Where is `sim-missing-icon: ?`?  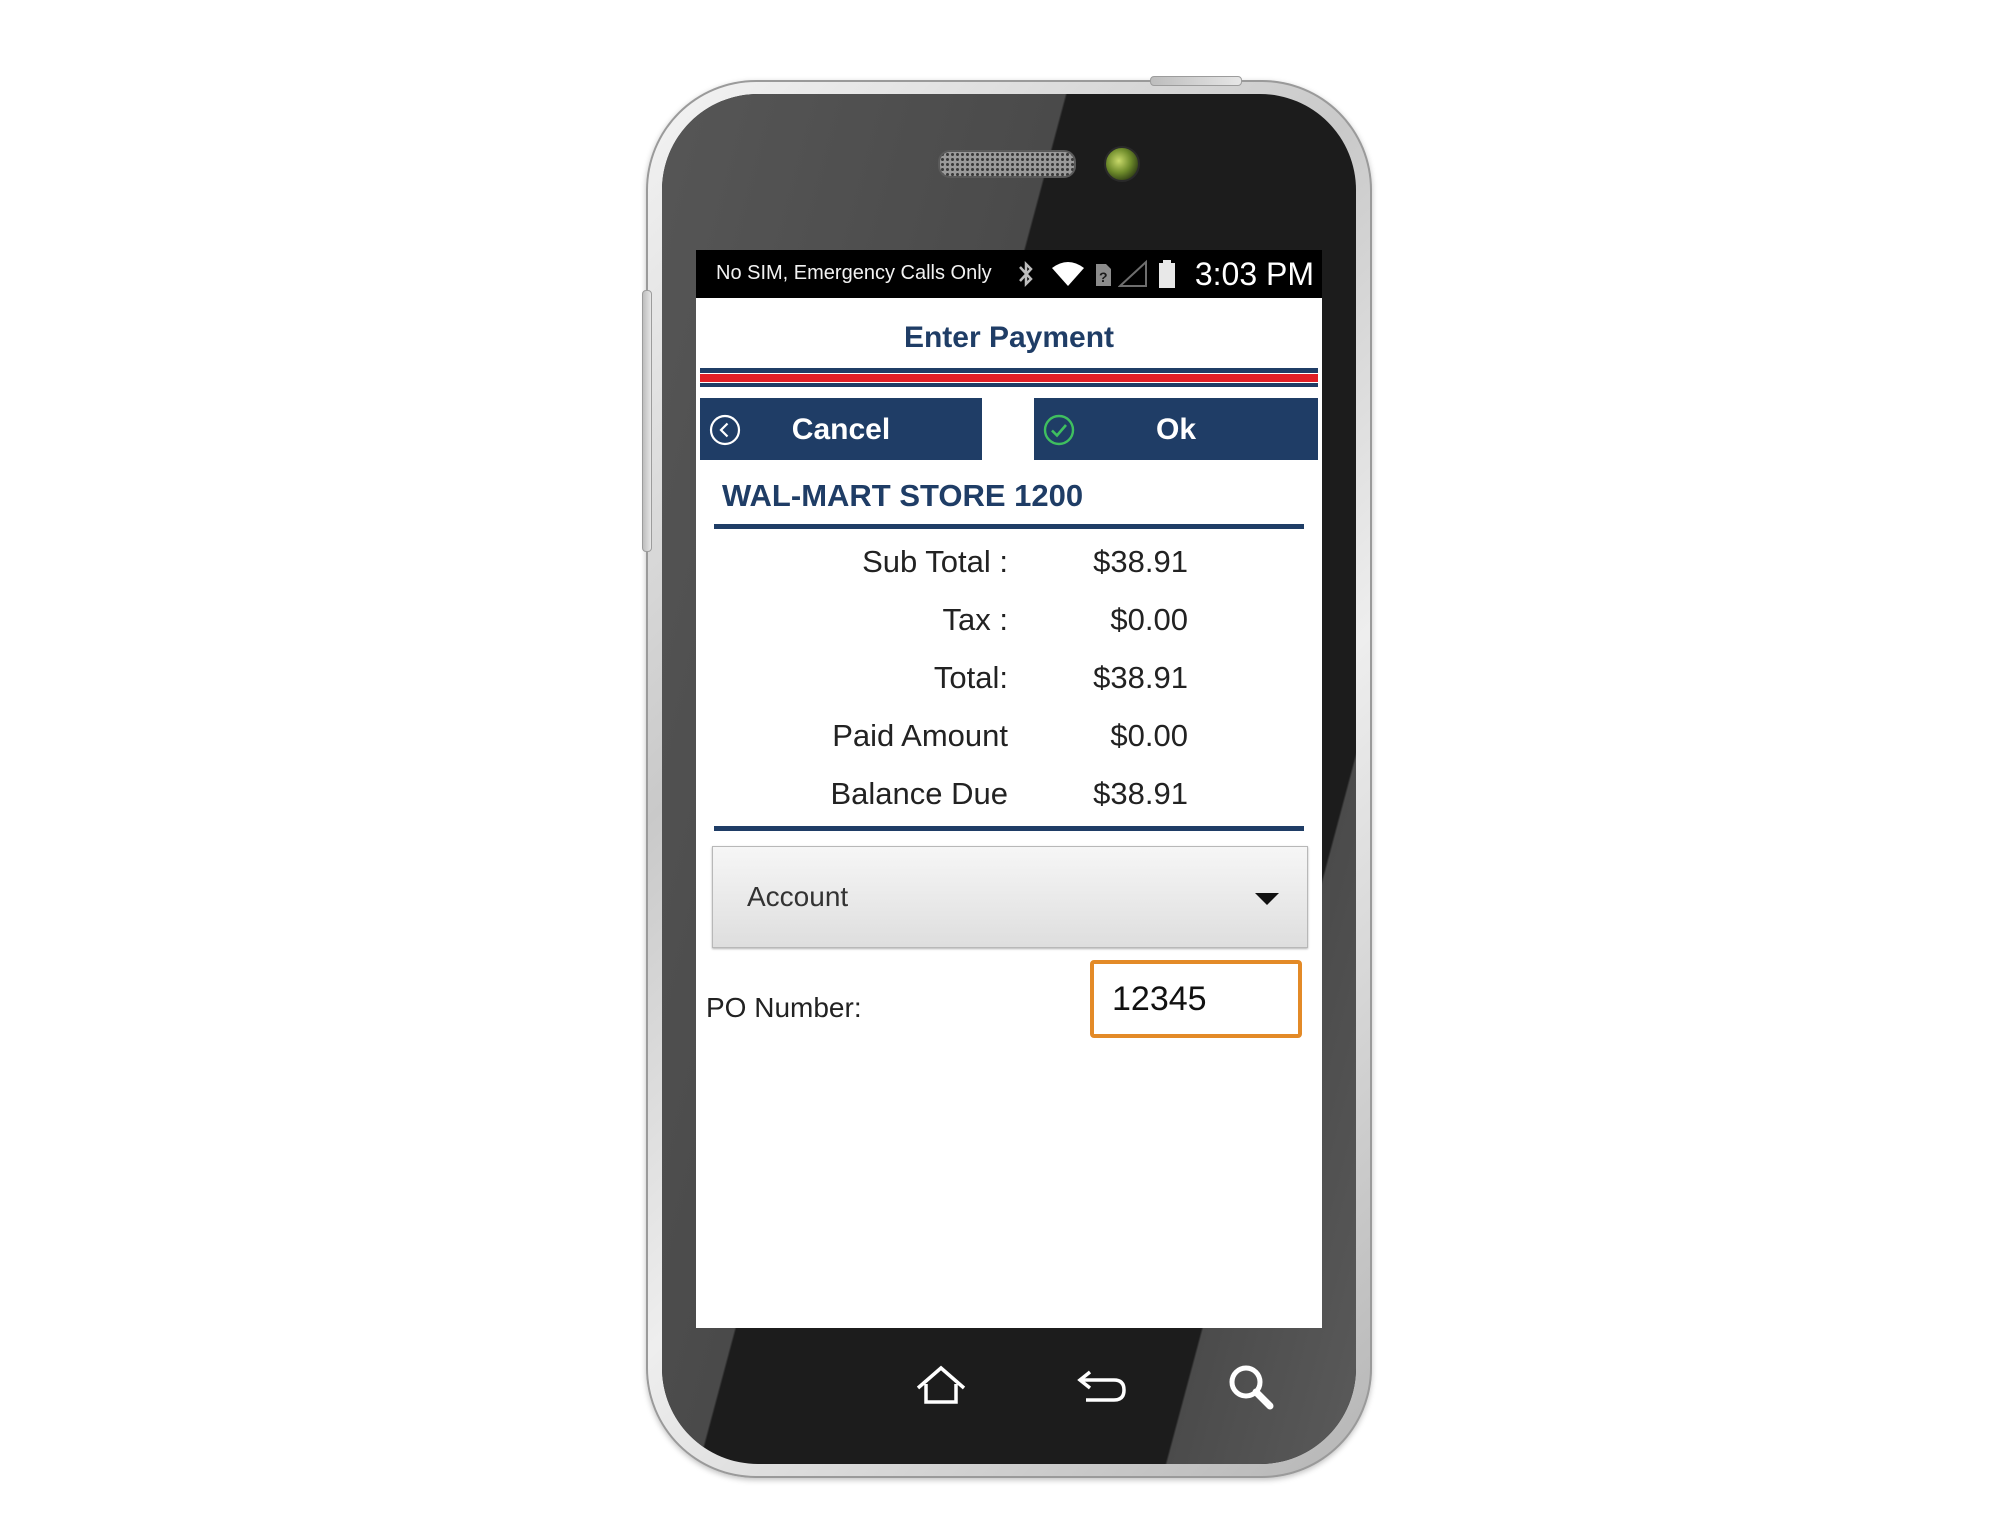 sim-missing-icon: ? is located at coordinates (1103, 275).